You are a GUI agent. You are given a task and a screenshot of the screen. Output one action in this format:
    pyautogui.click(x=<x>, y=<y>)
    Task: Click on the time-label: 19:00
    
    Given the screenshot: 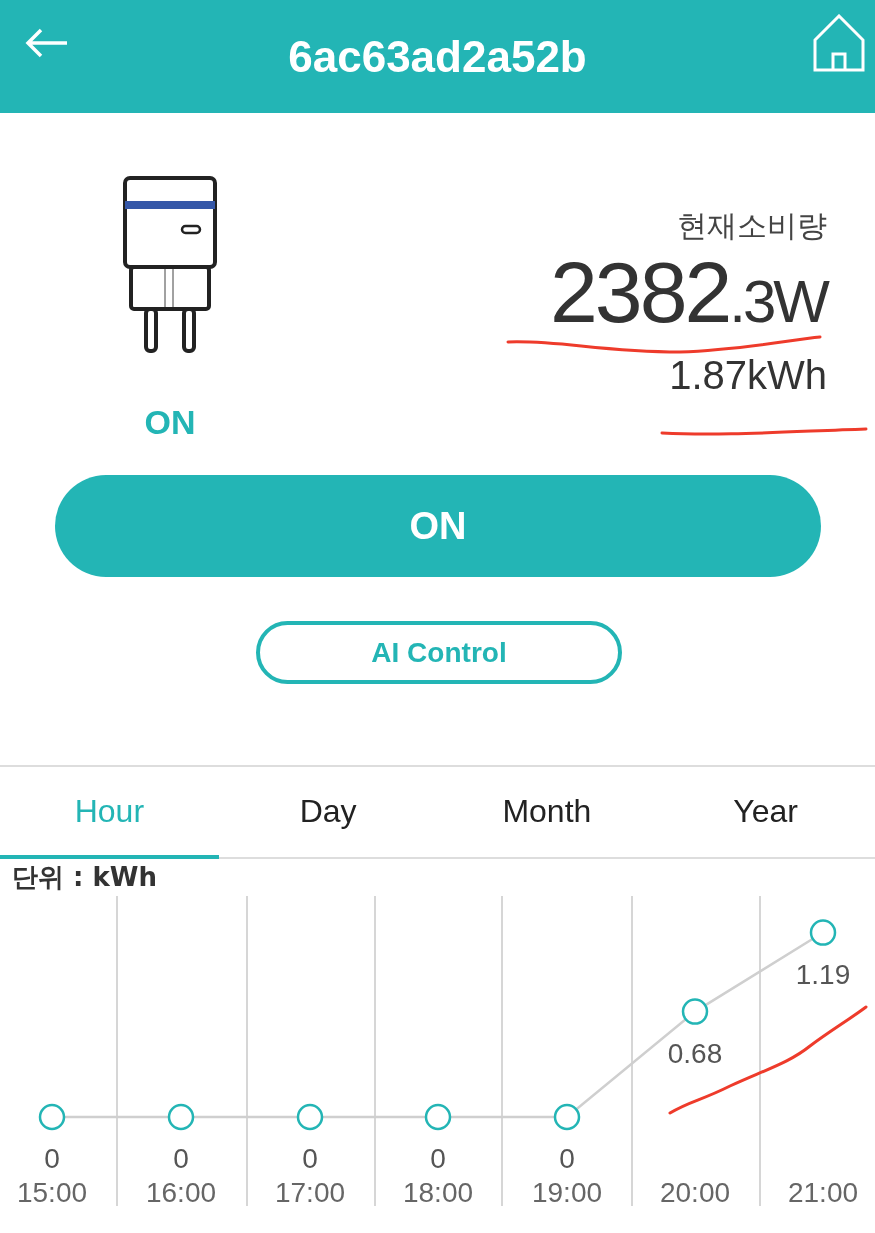 What is the action you would take?
    pyautogui.click(x=567, y=1192)
    